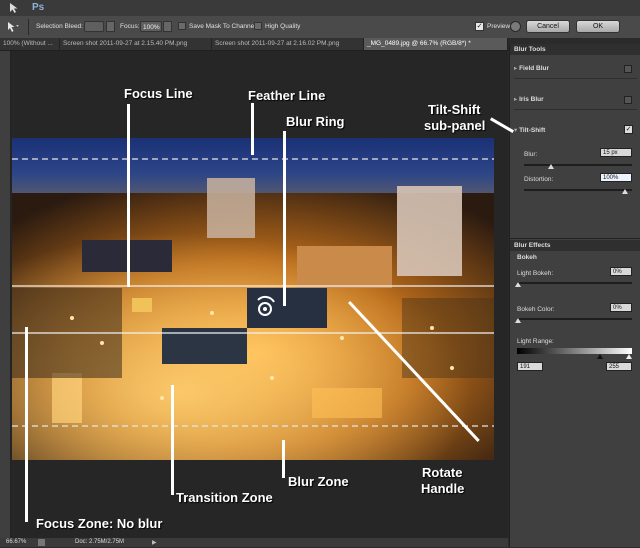  Describe the element at coordinates (575, 71) in the screenshot. I see `field-blur-row: ▸ Field Blur` at that location.